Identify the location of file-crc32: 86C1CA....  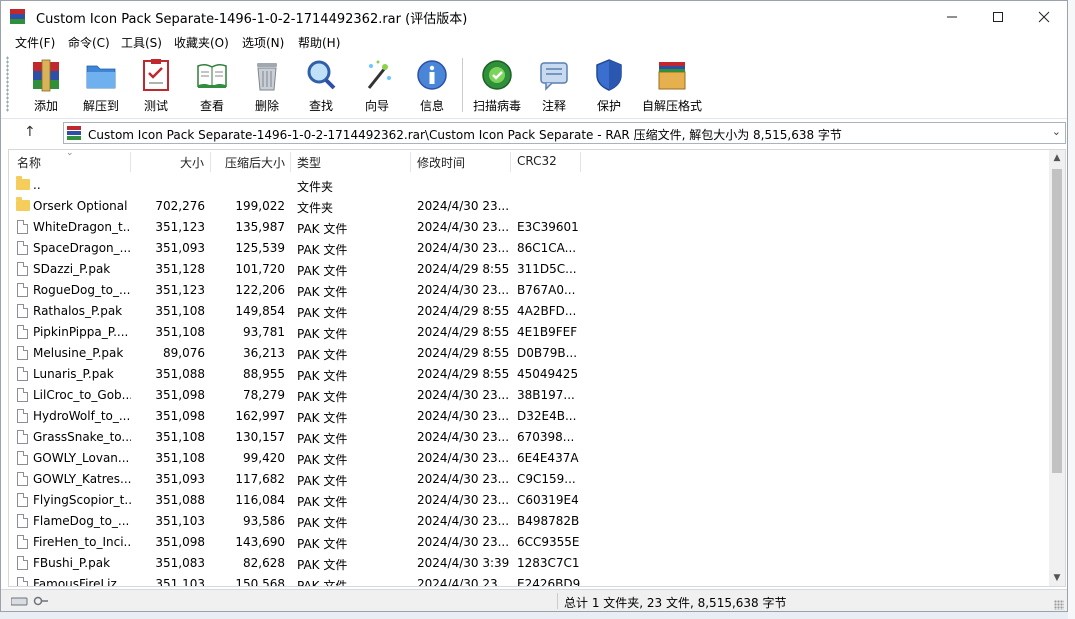
(547, 248).